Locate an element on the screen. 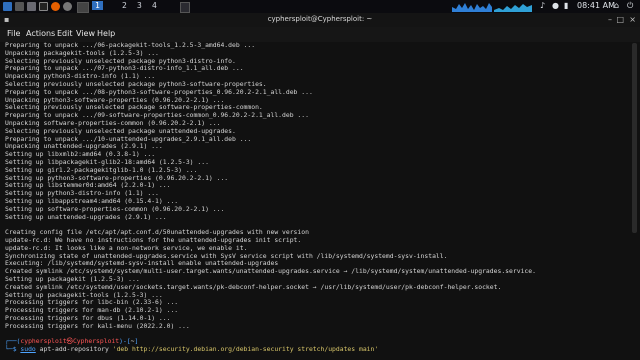  menu-edit: Edit is located at coordinates (65, 33).